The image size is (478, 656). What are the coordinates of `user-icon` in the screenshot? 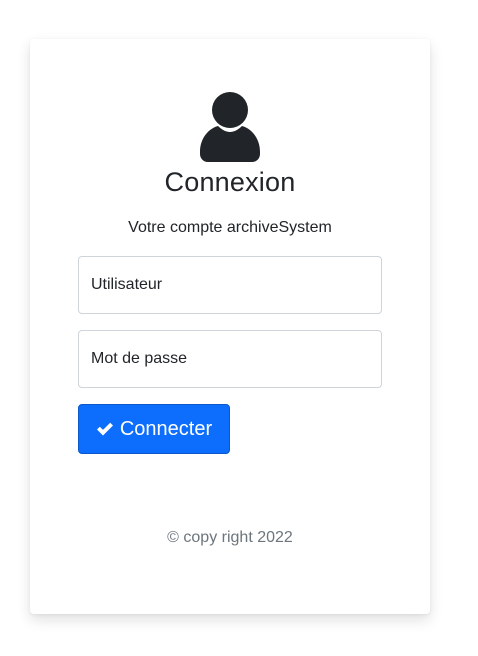 It's located at (230, 127).